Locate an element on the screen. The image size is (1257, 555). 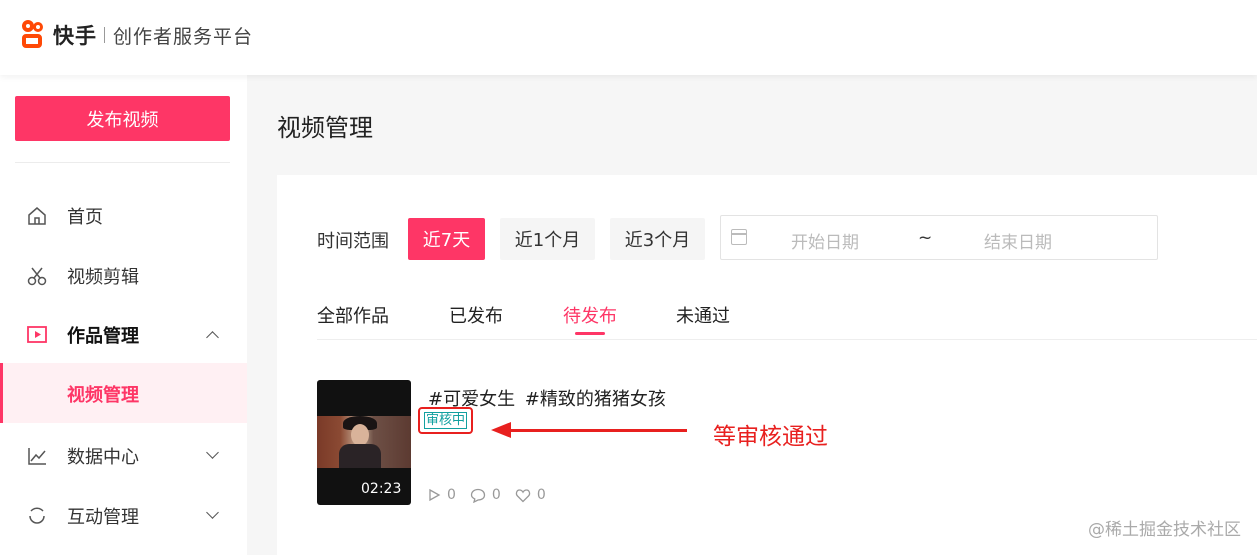
watermark: @稀土掘金技术社区 is located at coordinates (1164, 530).